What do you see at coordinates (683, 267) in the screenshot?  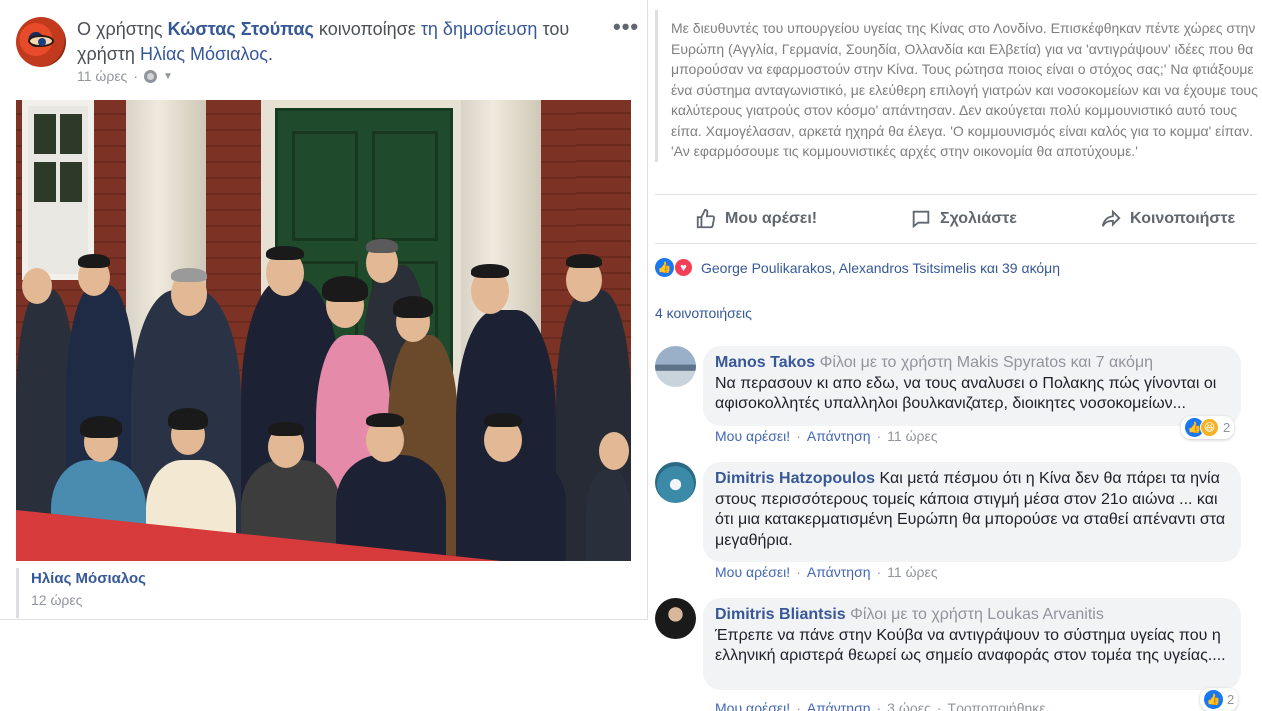 I see `love-reaction-icon: ♥` at bounding box center [683, 267].